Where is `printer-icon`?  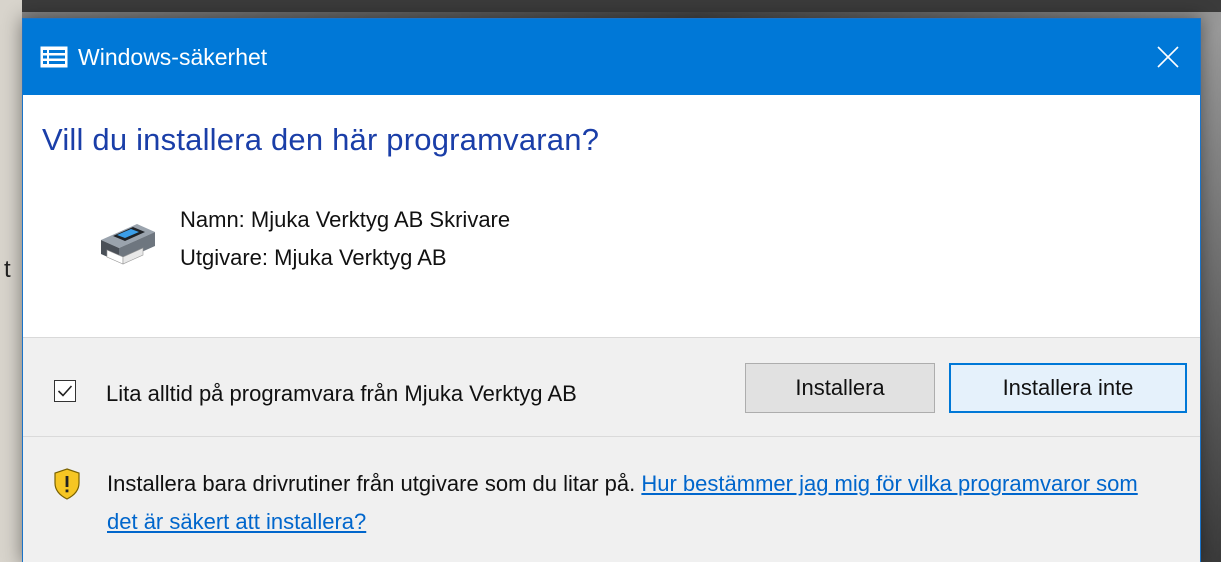 printer-icon is located at coordinates (126, 243).